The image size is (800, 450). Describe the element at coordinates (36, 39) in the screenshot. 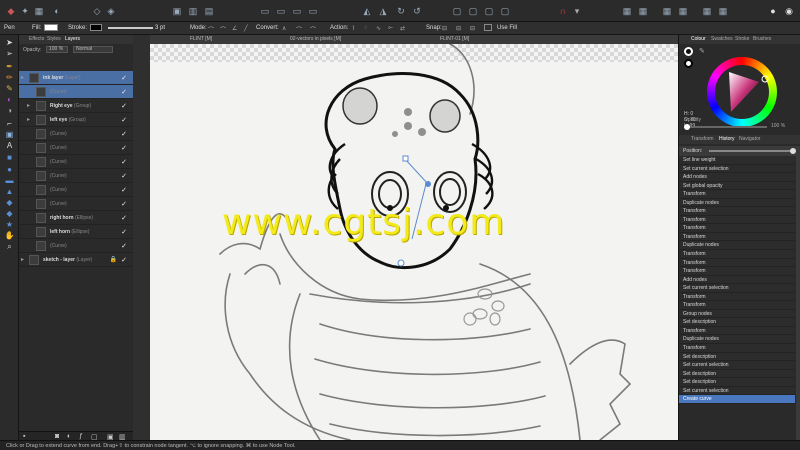

I see `tab-effects: Effects` at that location.